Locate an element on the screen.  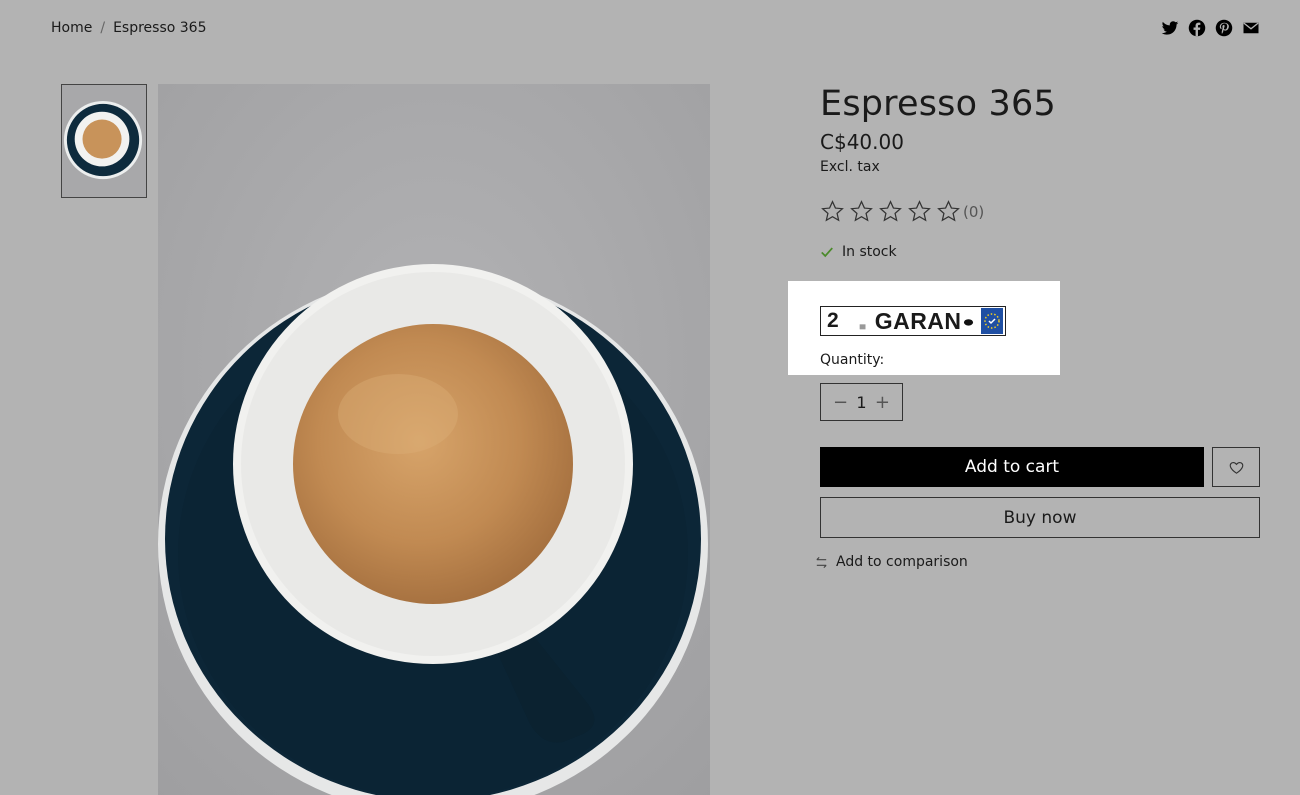
pinterest-icon is located at coordinates (1224, 28).